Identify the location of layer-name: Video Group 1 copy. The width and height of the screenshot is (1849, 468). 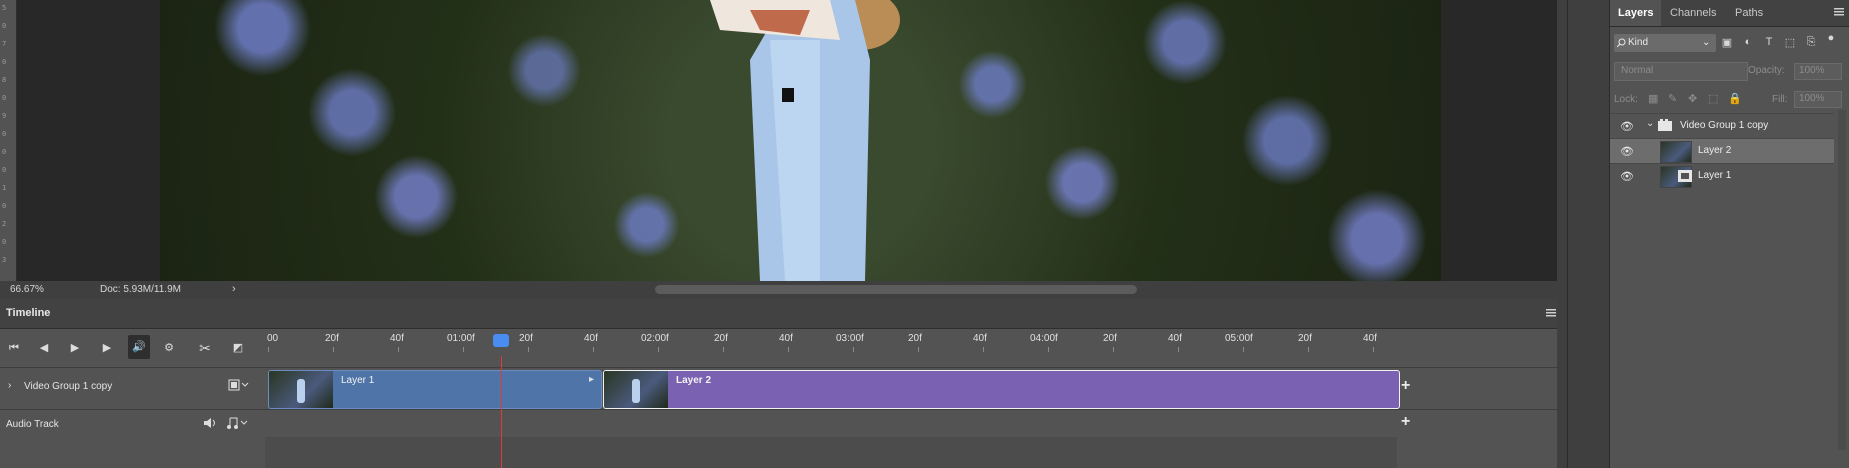
(1724, 125).